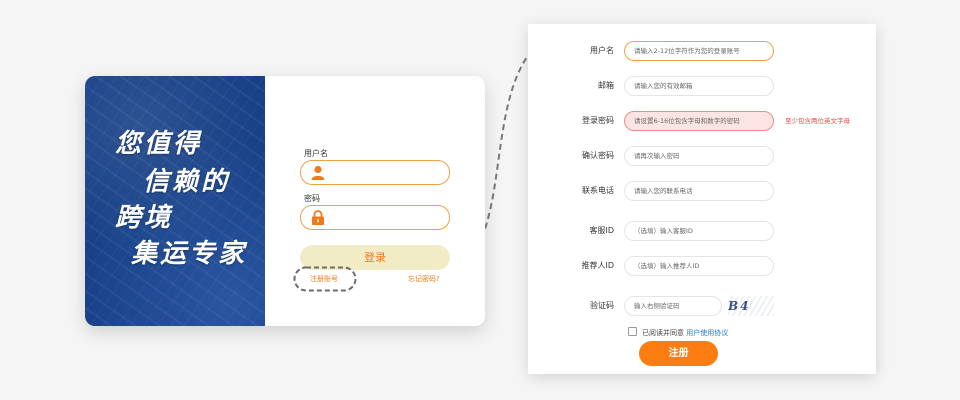 The image size is (960, 400). Describe the element at coordinates (375, 217) in the screenshot. I see `password-input` at that location.